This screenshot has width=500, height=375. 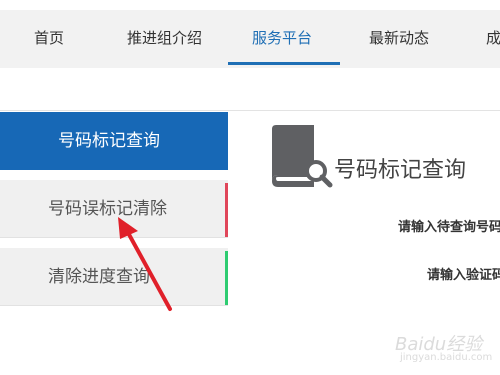 What do you see at coordinates (109, 141) in the screenshot?
I see `sidebar-item-label: 号码标记查询` at bounding box center [109, 141].